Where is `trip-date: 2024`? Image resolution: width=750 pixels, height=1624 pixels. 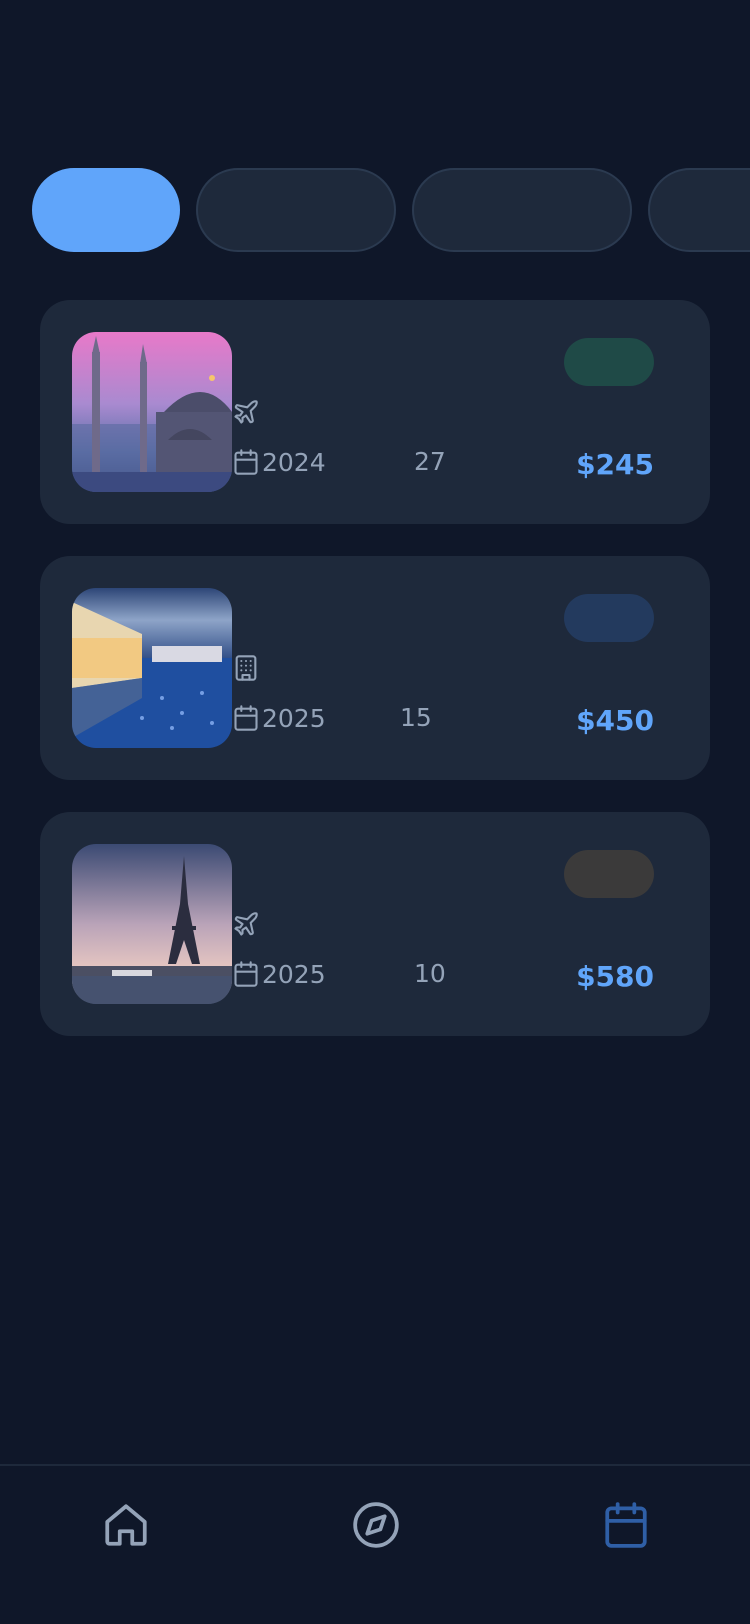
trip-date: 2024 is located at coordinates (279, 462).